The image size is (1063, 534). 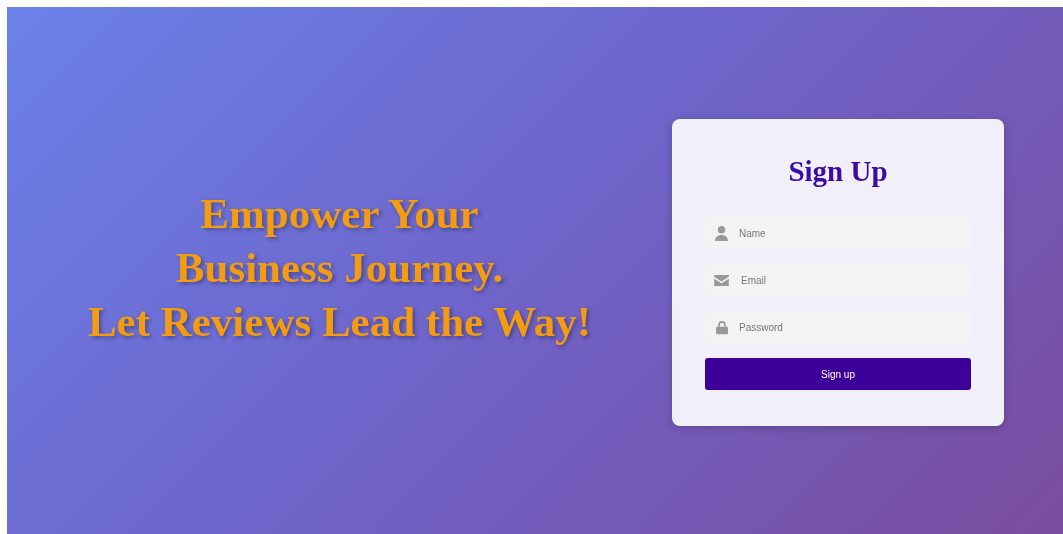 I want to click on sign-up-button: Sign up, so click(x=838, y=374).